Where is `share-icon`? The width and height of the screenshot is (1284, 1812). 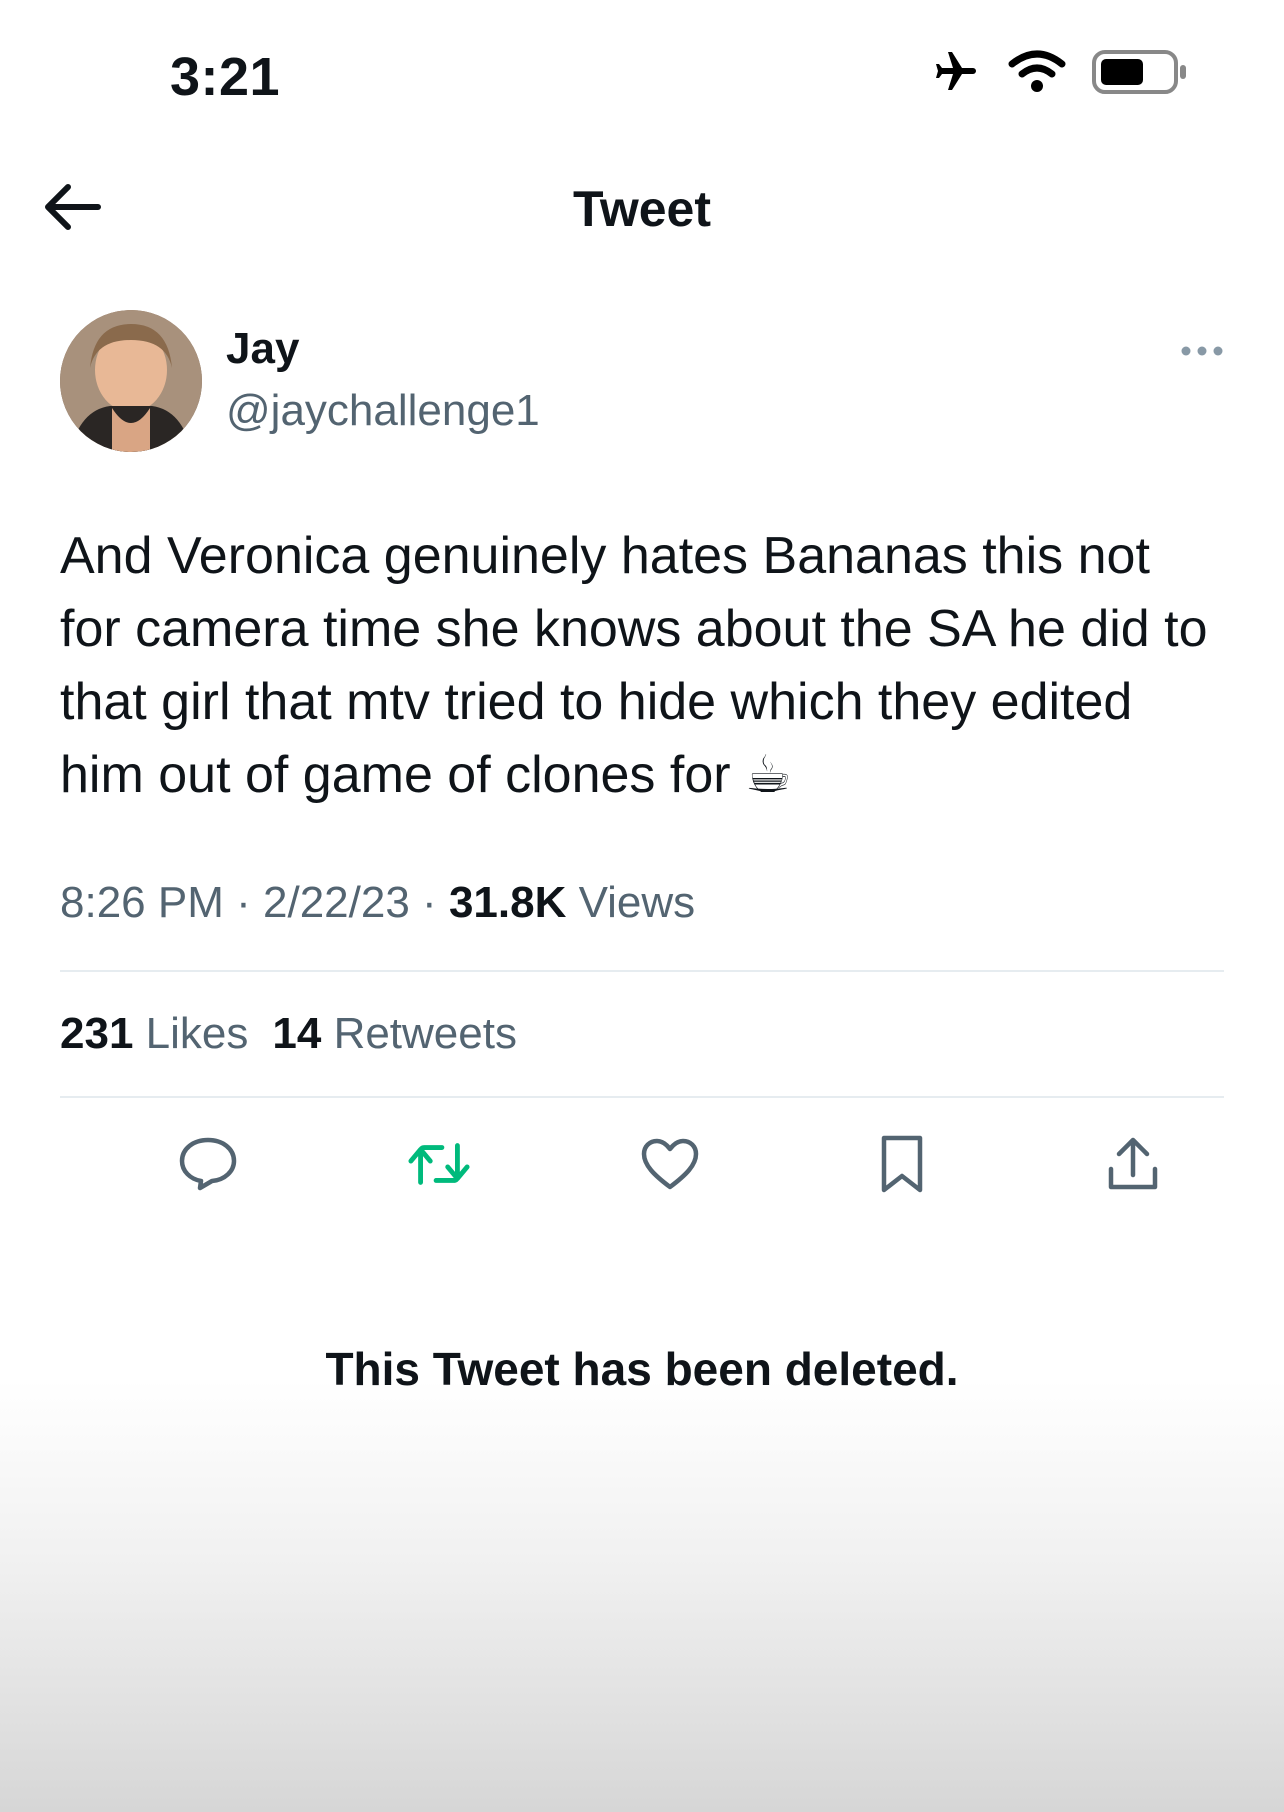
share-icon is located at coordinates (1133, 1163).